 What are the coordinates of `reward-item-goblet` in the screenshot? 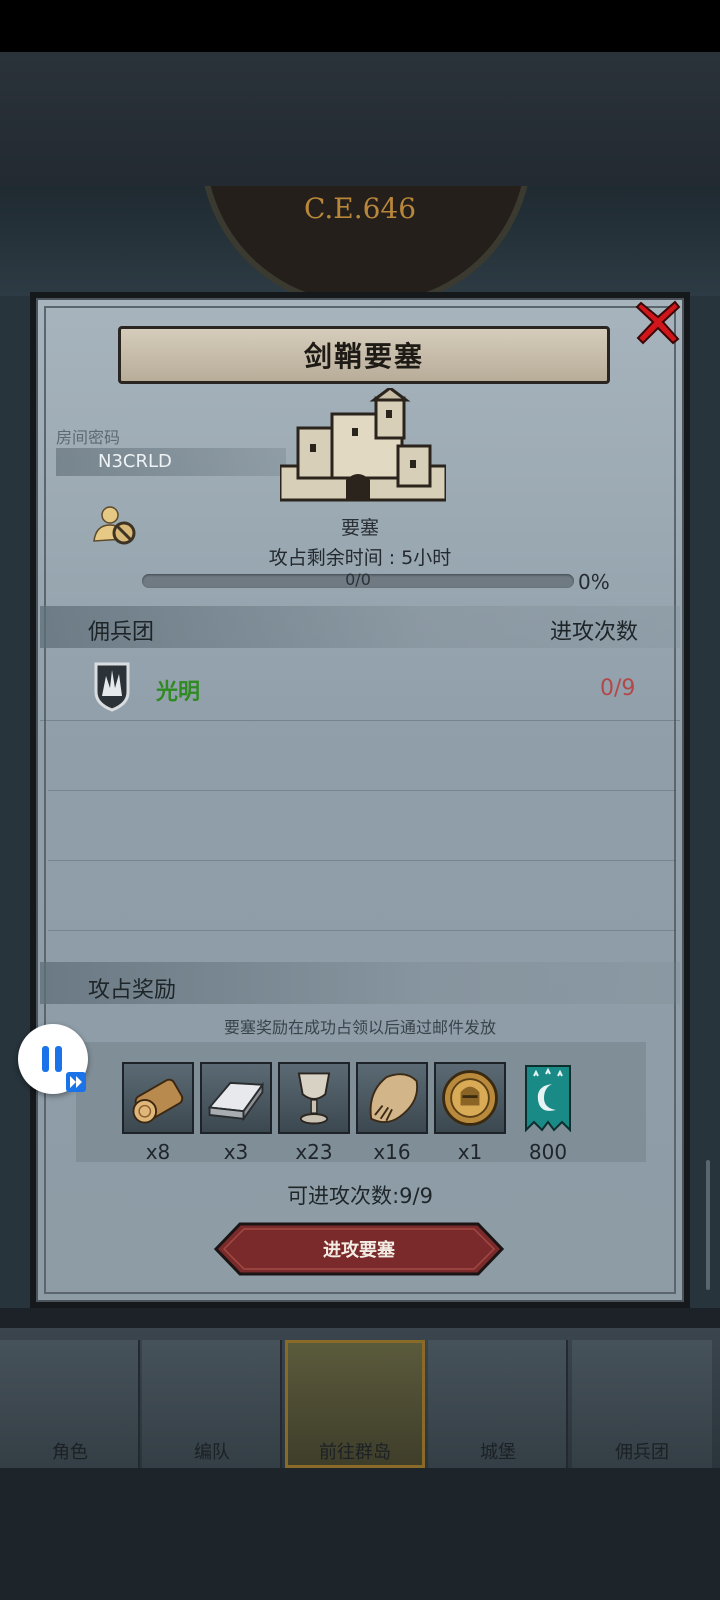 It's located at (314, 1098).